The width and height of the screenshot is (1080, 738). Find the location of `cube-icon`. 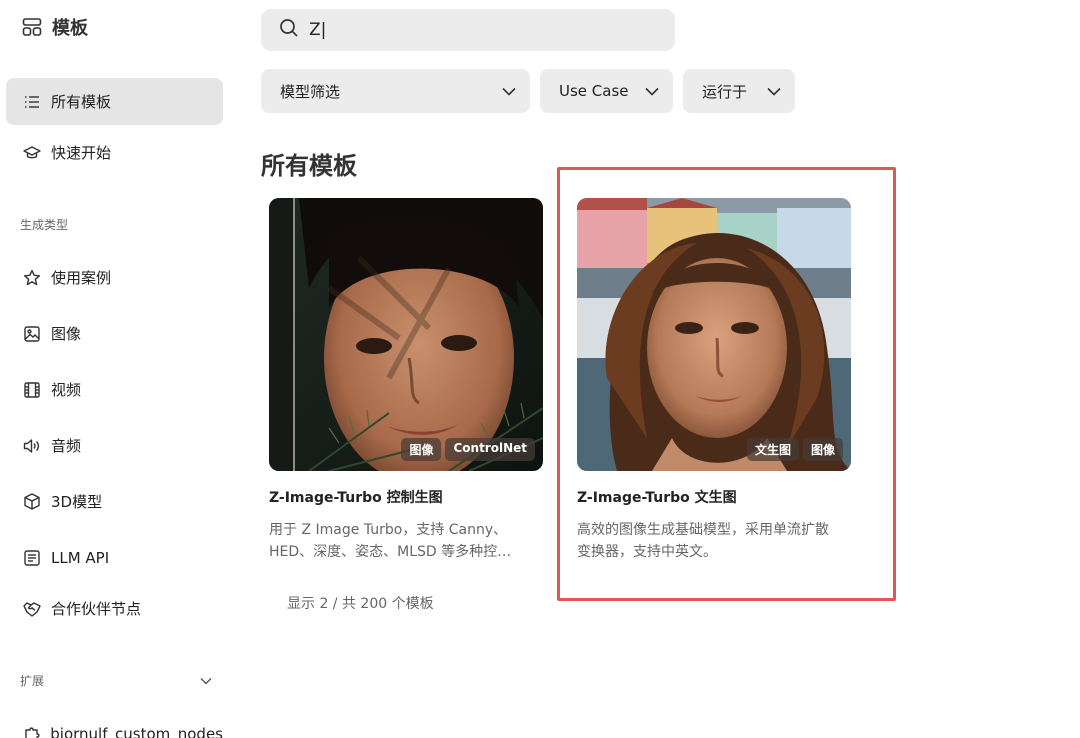

cube-icon is located at coordinates (32, 502).